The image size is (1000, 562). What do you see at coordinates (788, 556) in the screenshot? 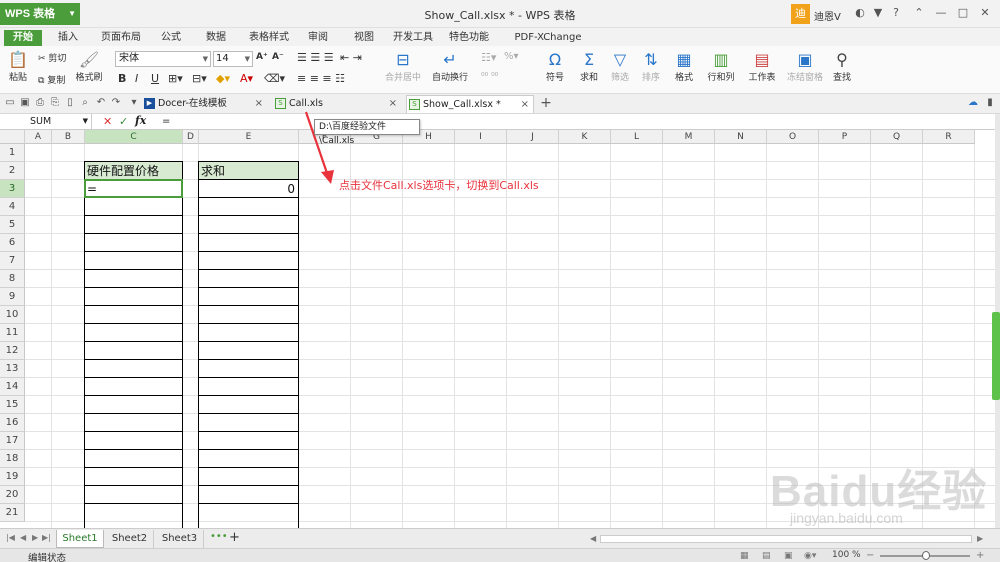
I see `page-break-view-icon: ▣` at bounding box center [788, 556].